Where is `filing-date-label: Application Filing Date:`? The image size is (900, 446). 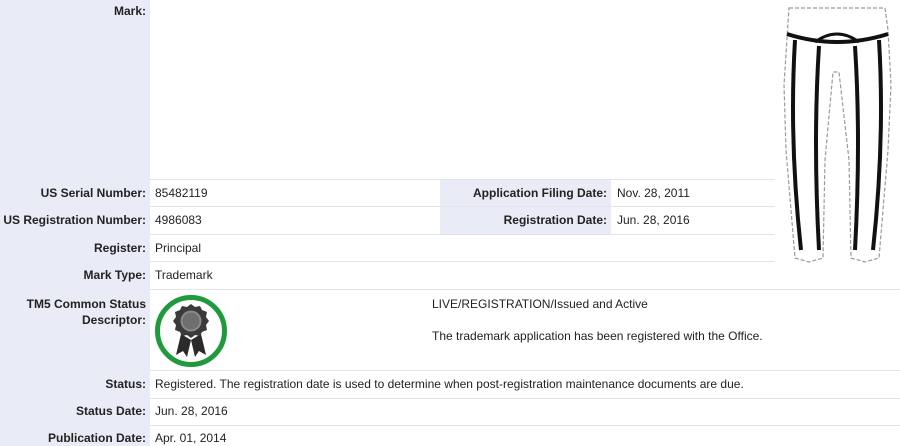
filing-date-label: Application Filing Date: is located at coordinates (540, 193).